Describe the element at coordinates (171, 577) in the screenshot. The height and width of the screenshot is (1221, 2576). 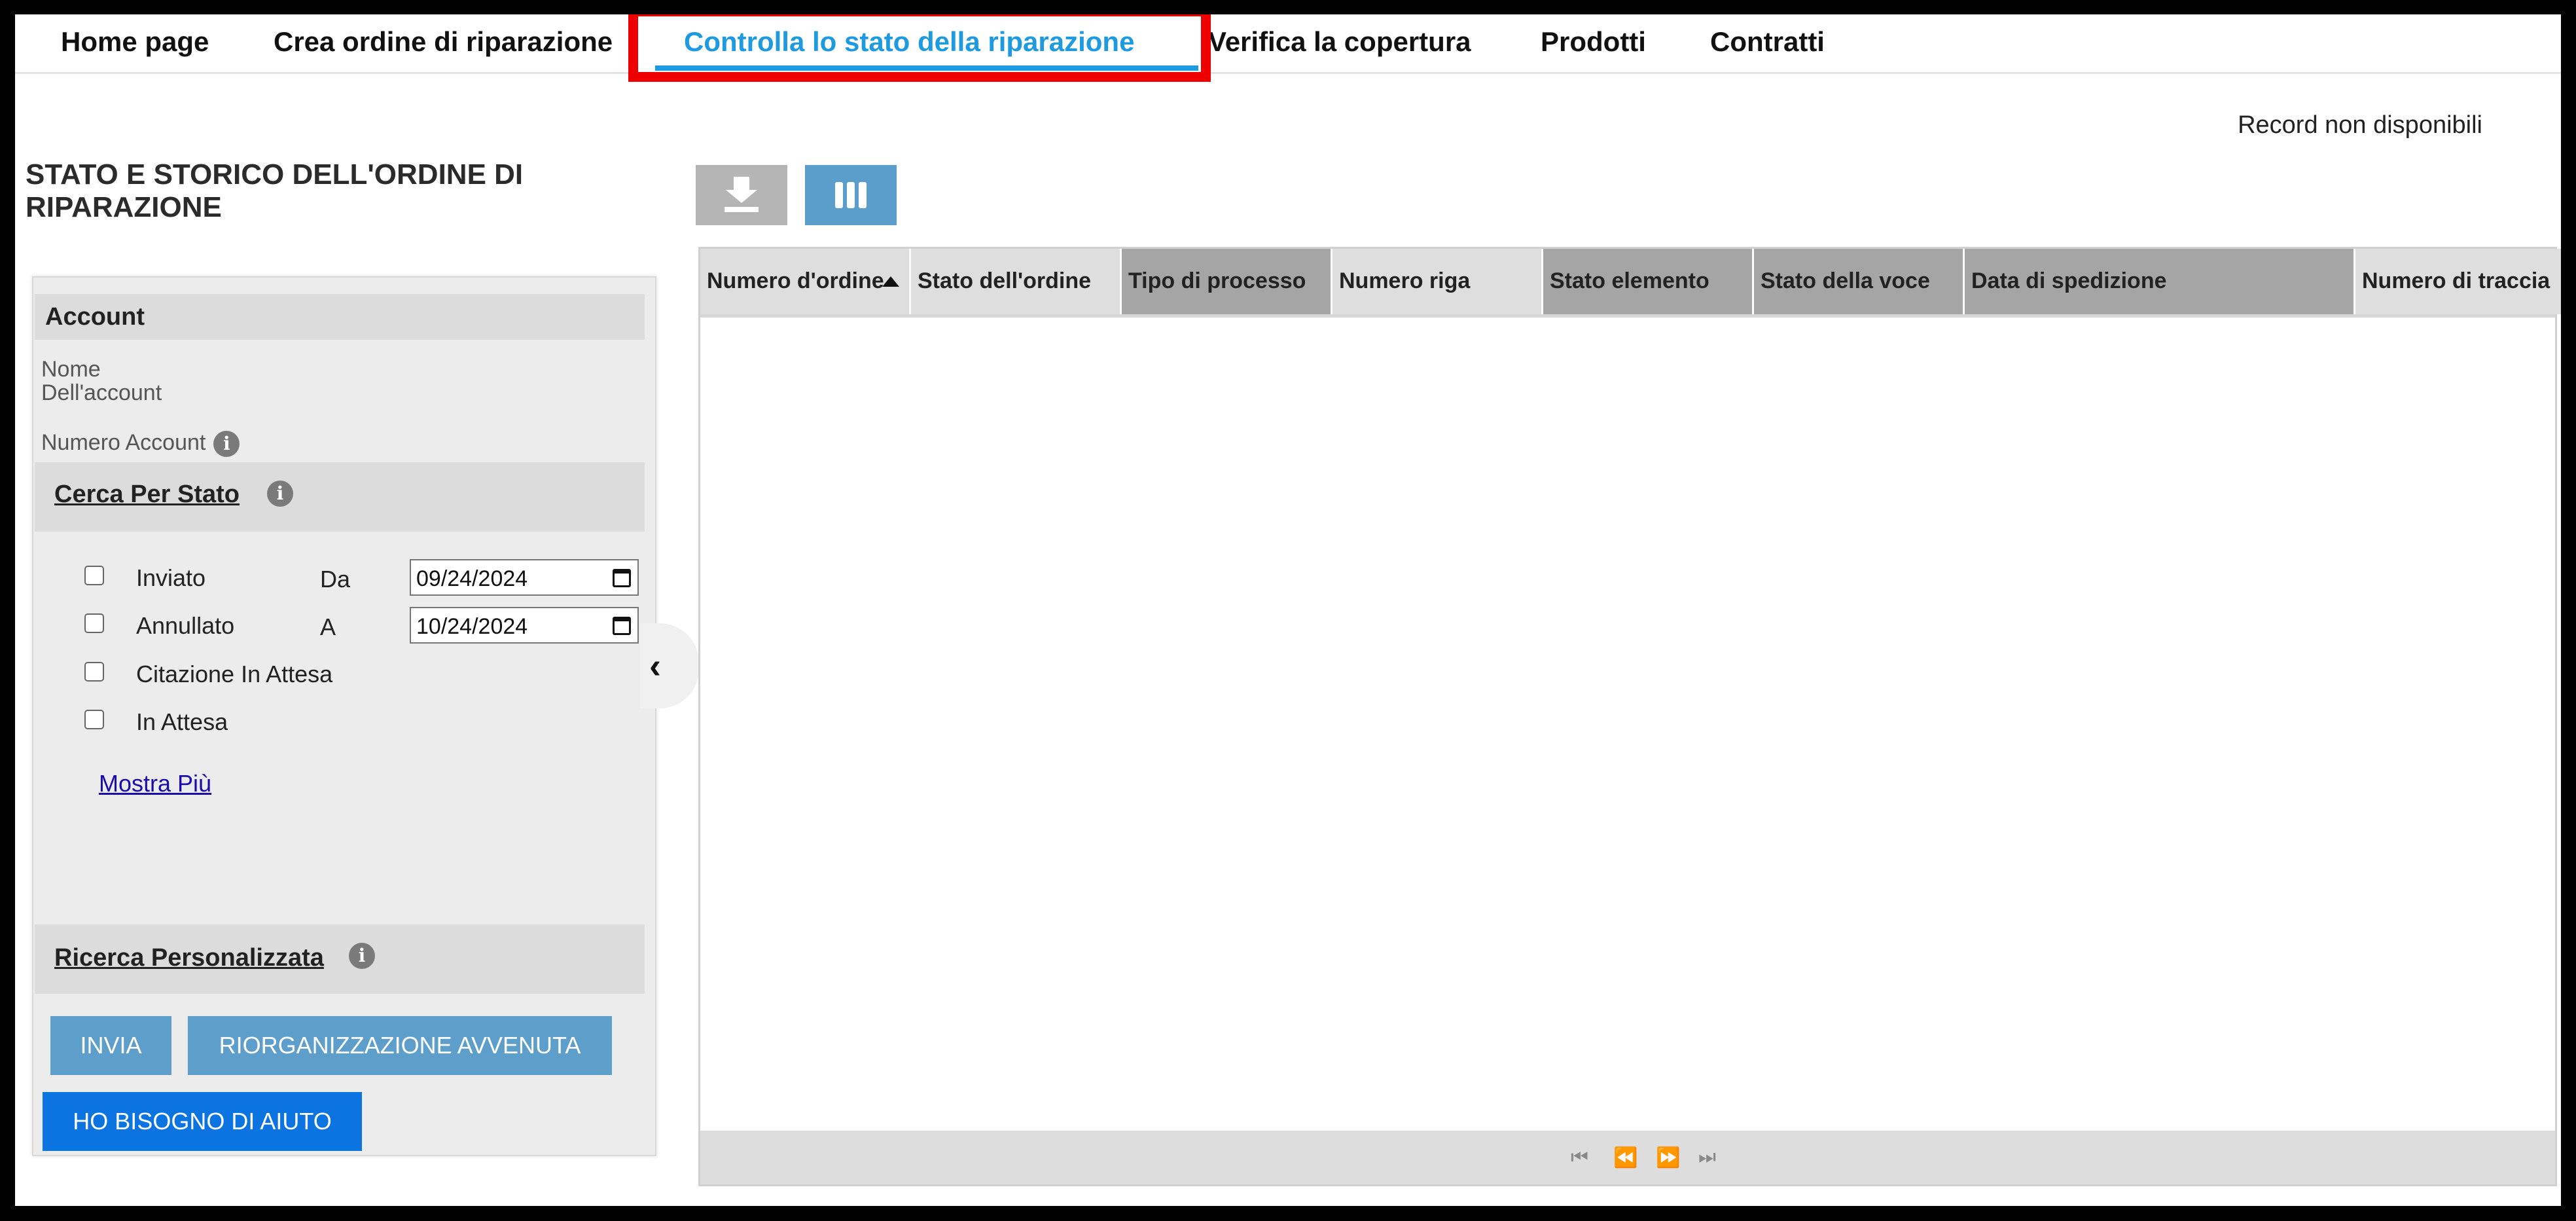
I see `option-label-inviato: Inviato` at that location.